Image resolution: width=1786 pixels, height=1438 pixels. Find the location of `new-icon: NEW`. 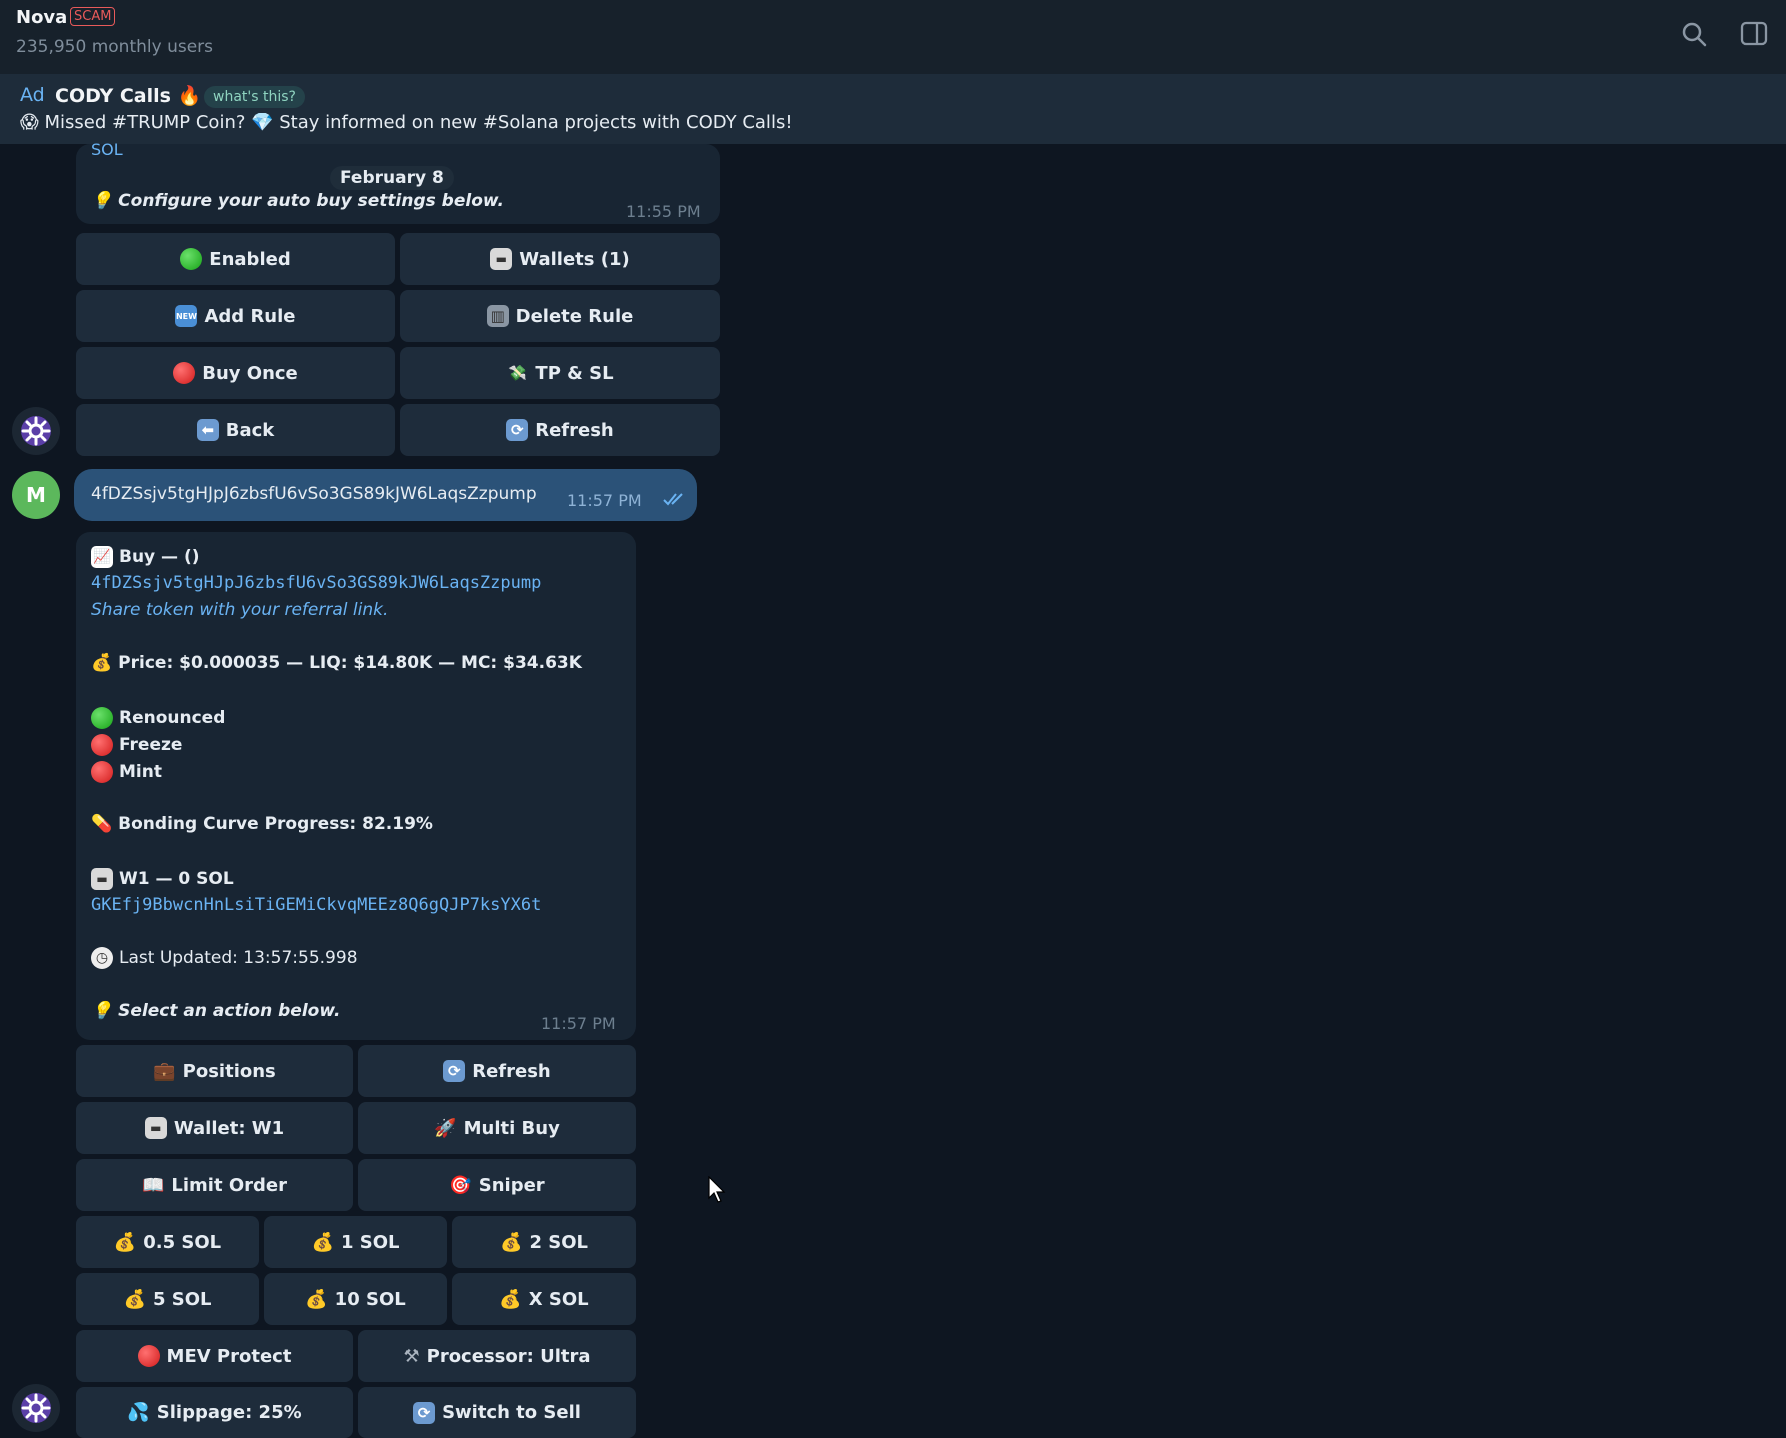

new-icon: NEW is located at coordinates (186, 316).